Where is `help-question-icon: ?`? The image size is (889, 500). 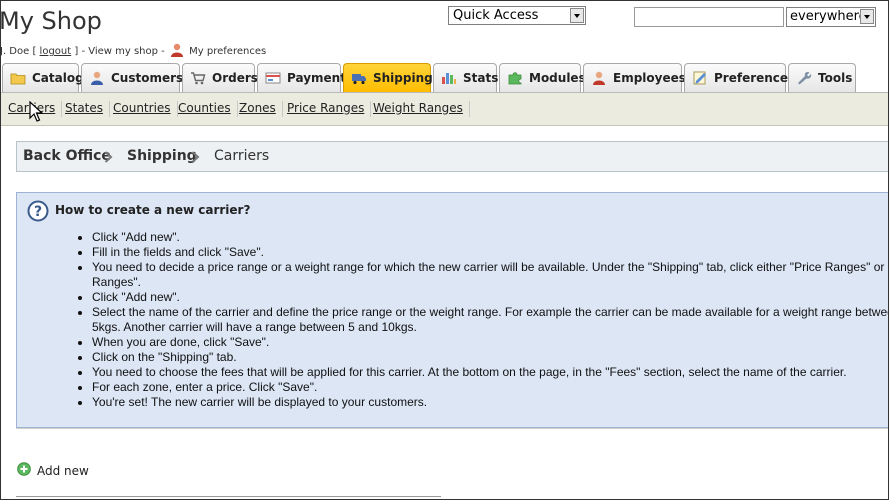
help-question-icon: ? is located at coordinates (38, 213).